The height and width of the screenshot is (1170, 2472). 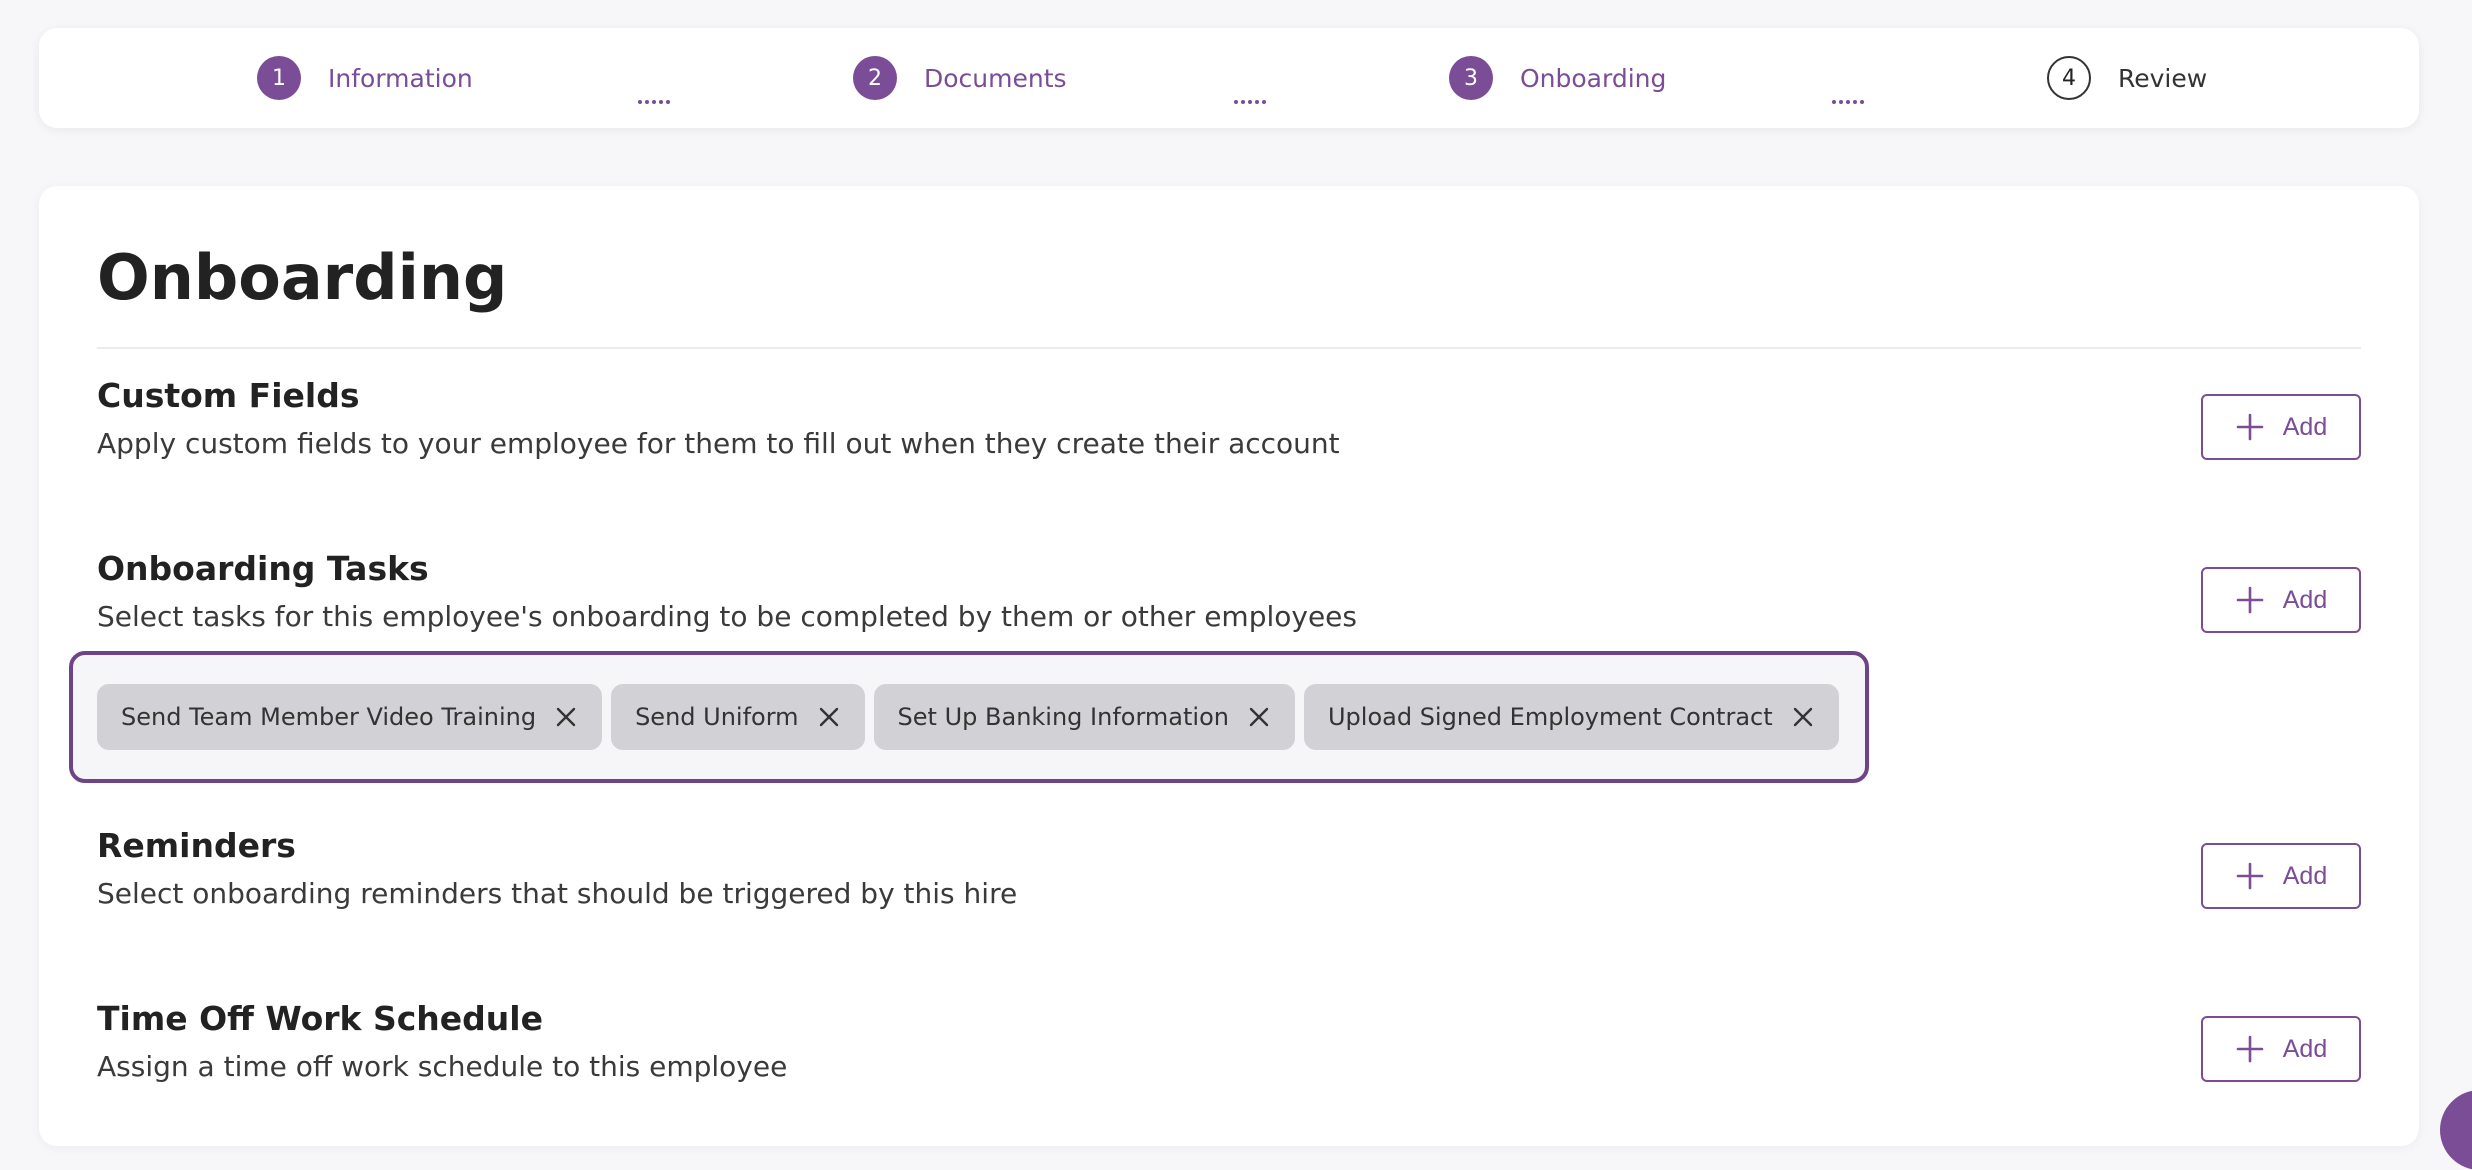 I want to click on section-title-reminders: Reminders, so click(x=196, y=845).